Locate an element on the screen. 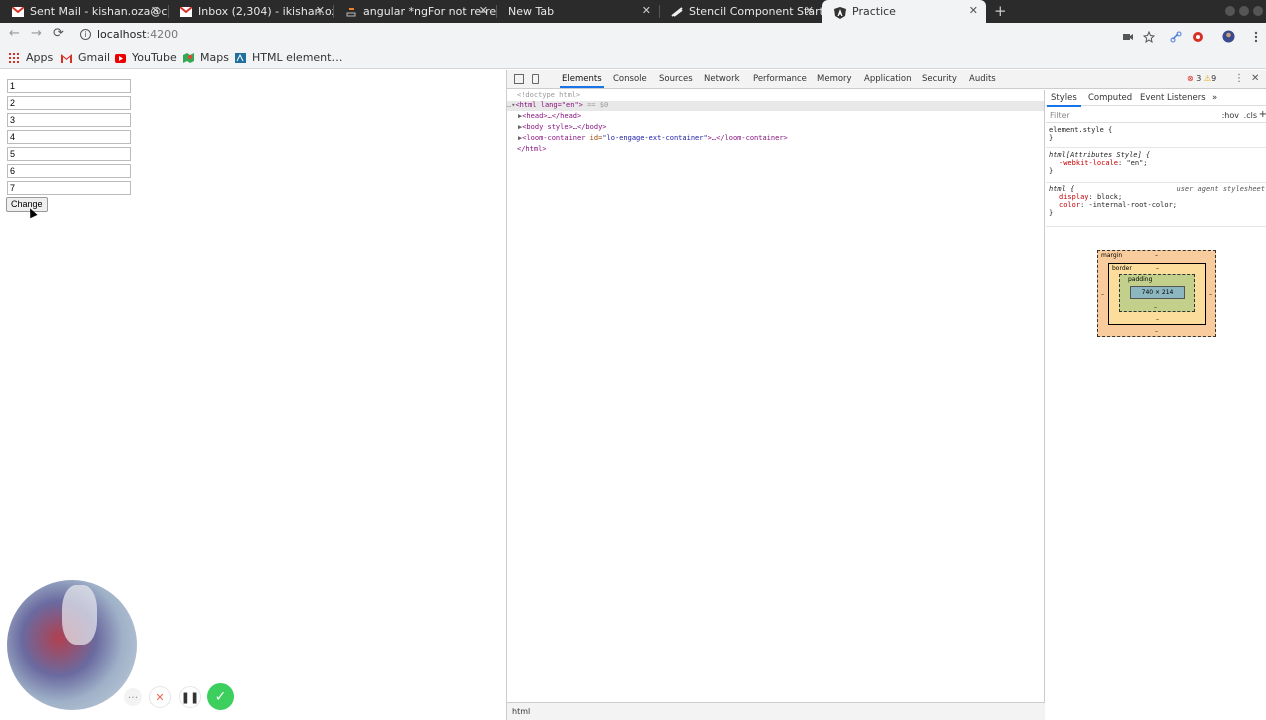 This screenshot has width=1266, height=720. tab-title: Sent Mail - kishan.oza@c is located at coordinates (99, 11).